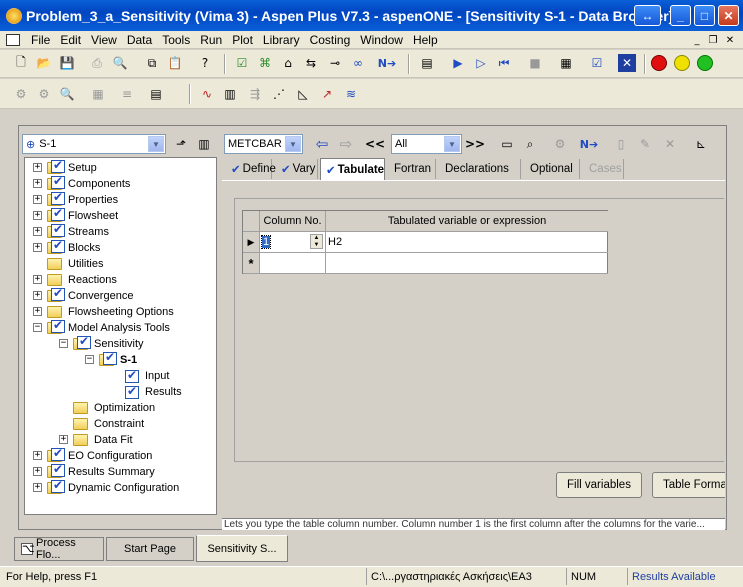  Describe the element at coordinates (327, 94) in the screenshot. I see `plot-line-icon: ↗` at that location.